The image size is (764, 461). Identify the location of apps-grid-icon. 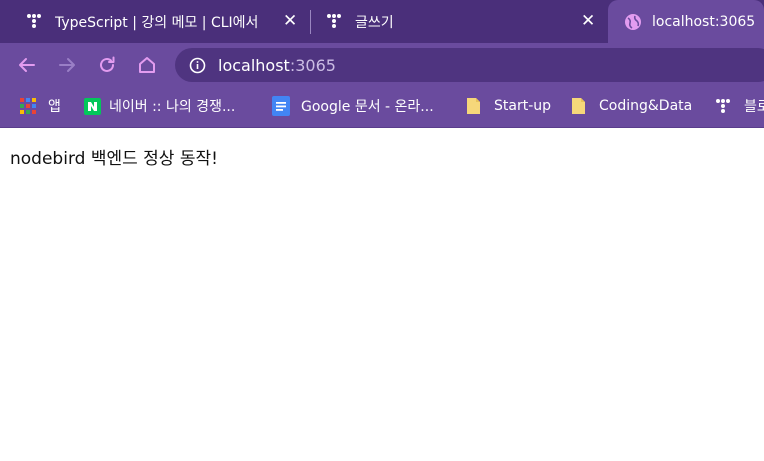
(28, 106).